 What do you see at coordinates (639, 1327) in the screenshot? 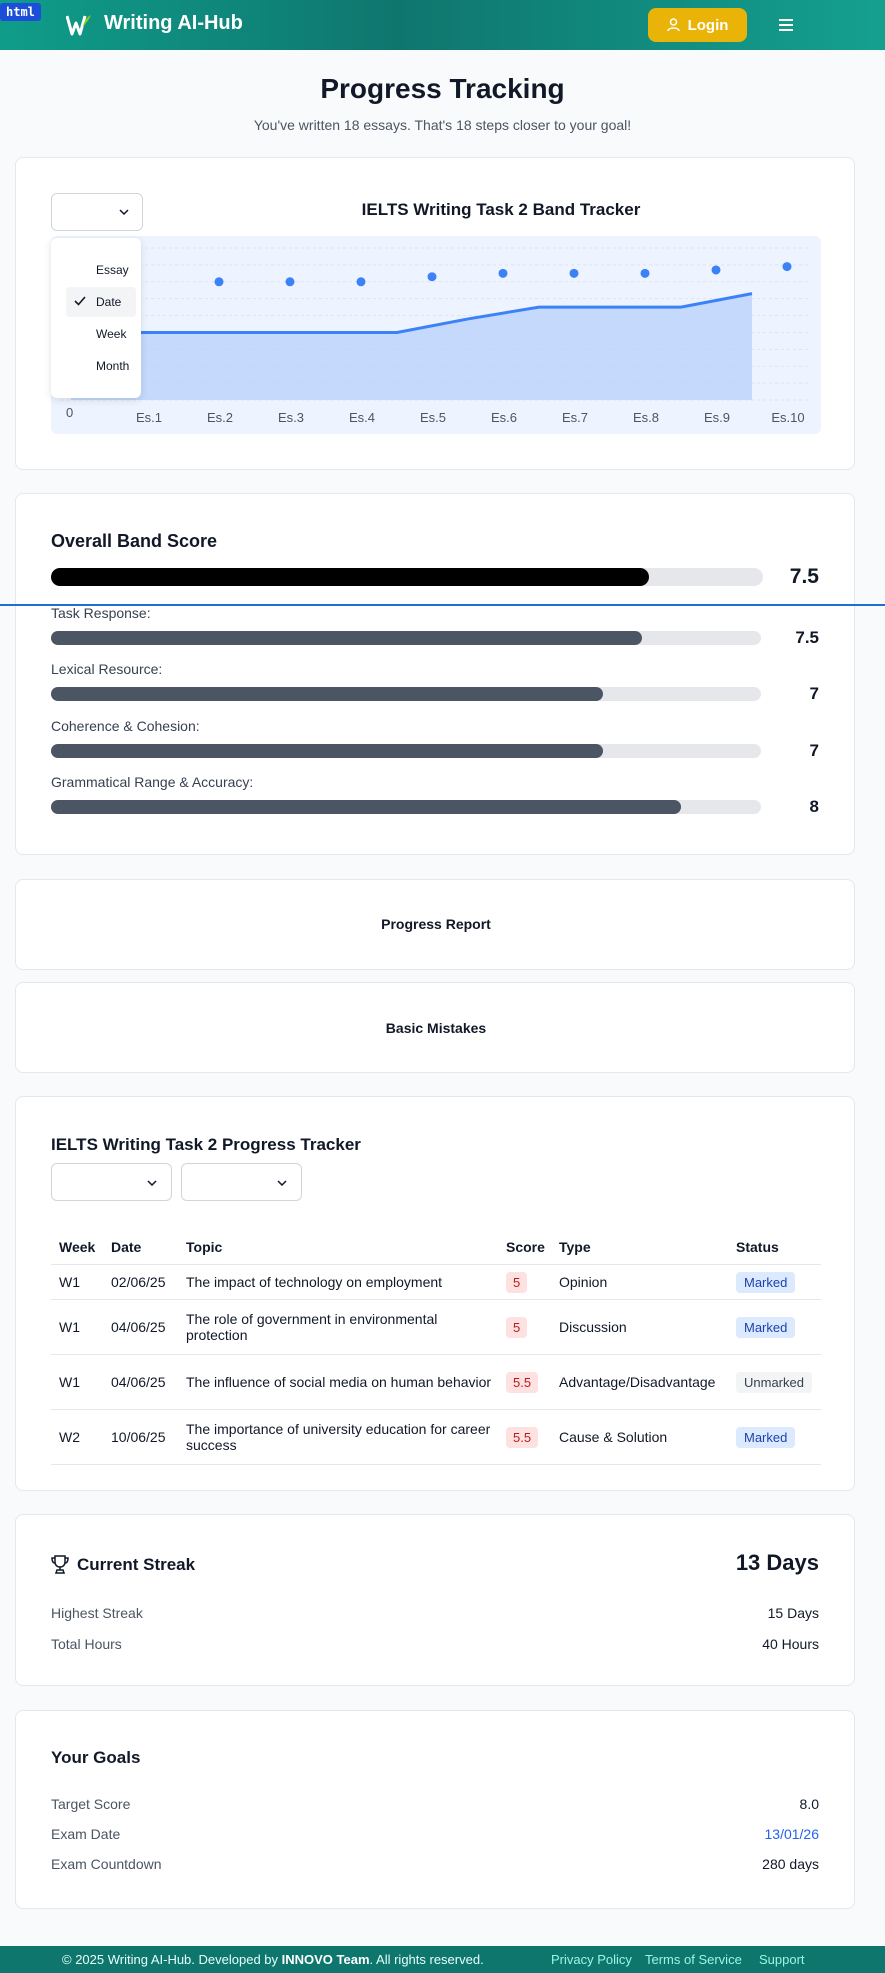
I see `type-cell: Discussion` at bounding box center [639, 1327].